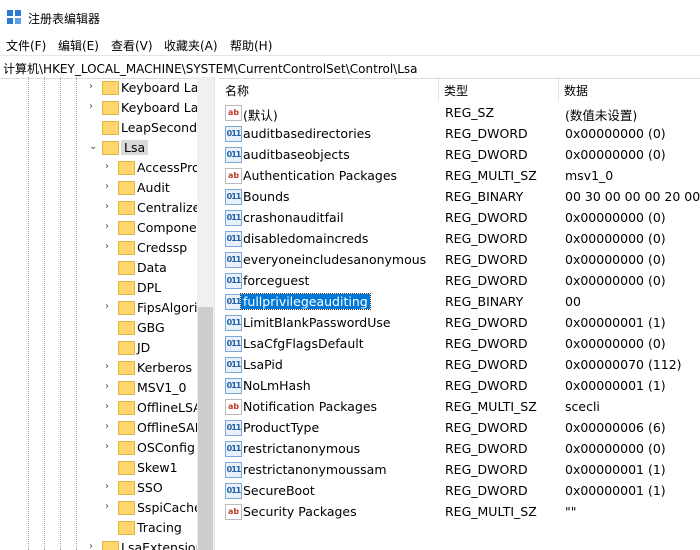  I want to click on tree-scrollbar-thumb, so click(205, 428).